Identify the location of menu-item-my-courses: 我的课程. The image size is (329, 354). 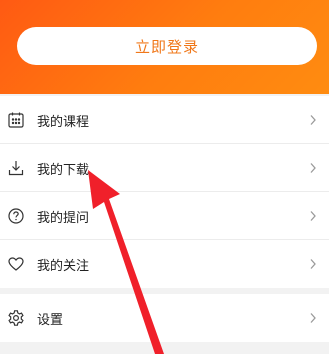
(164, 120).